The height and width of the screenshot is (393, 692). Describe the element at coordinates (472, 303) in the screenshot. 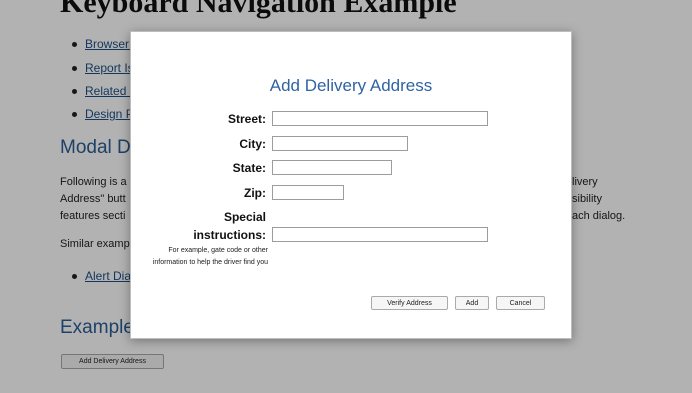

I see `add-button: Add` at that location.